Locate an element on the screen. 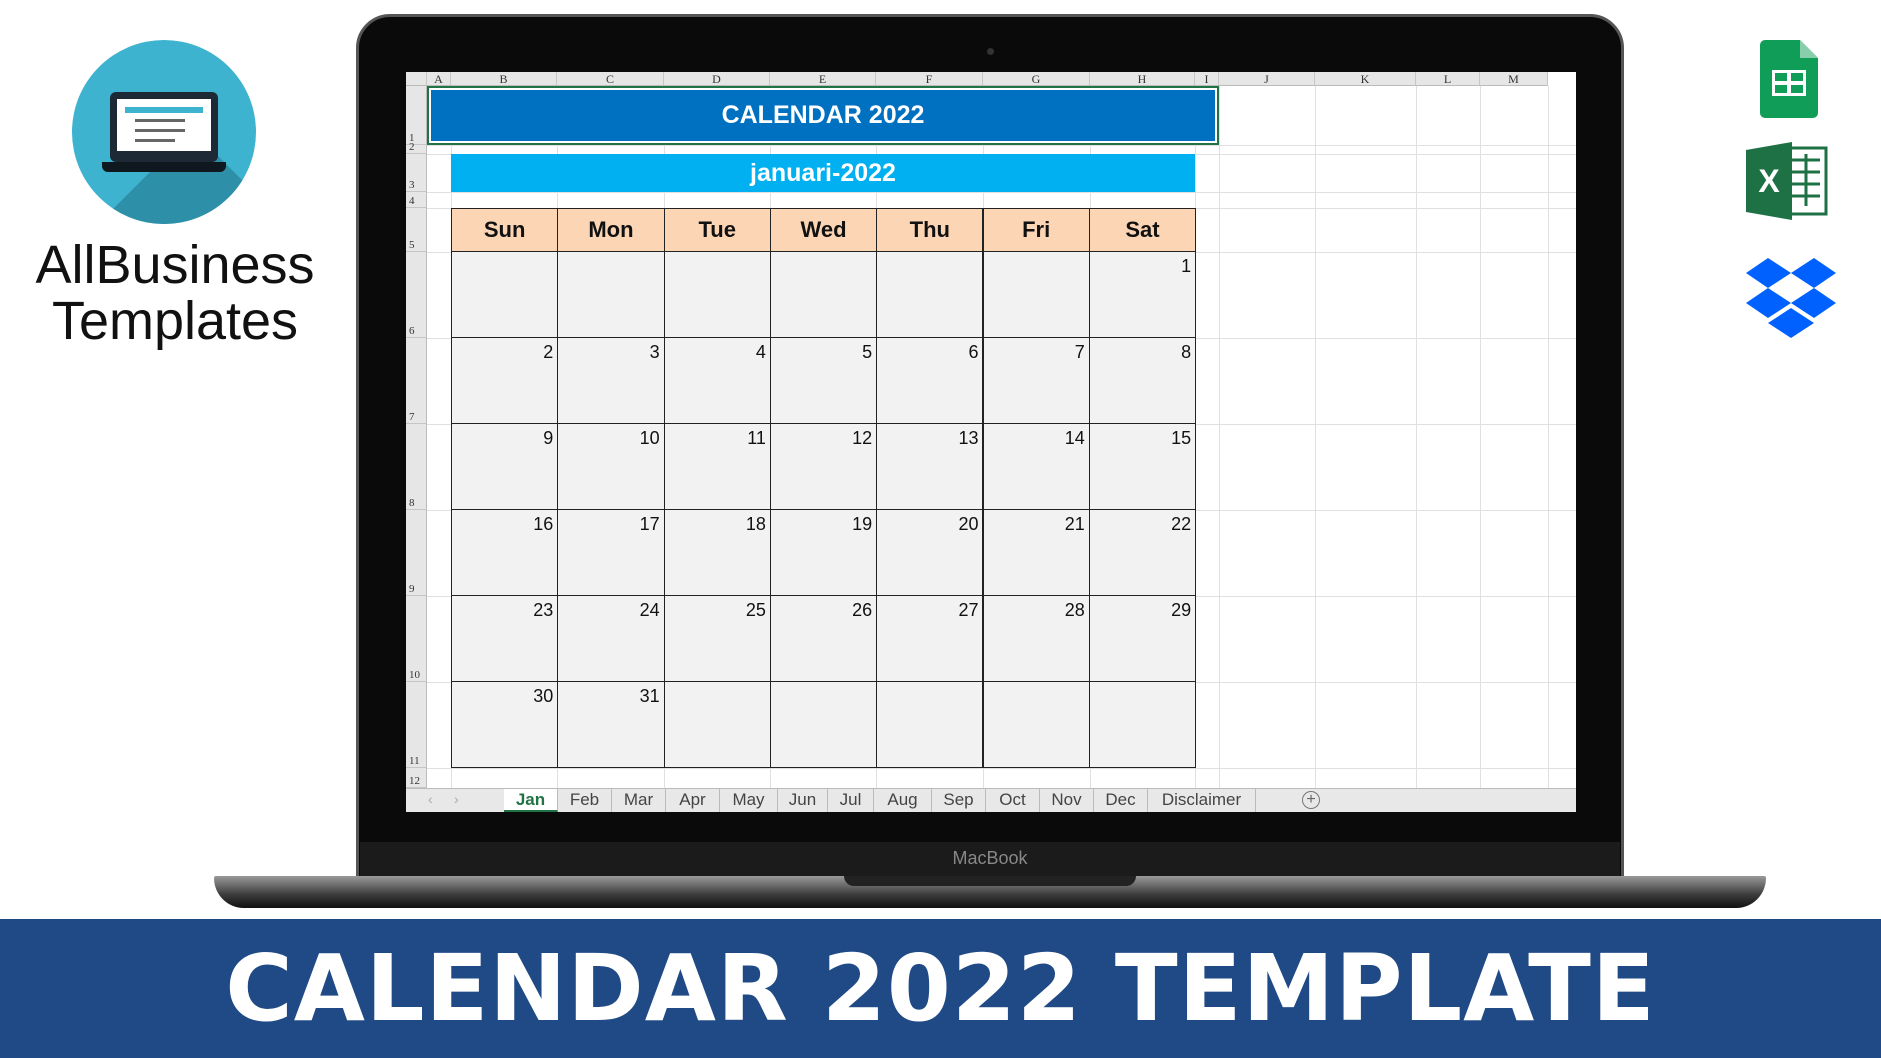  day-cell: 2 is located at coordinates (505, 380).